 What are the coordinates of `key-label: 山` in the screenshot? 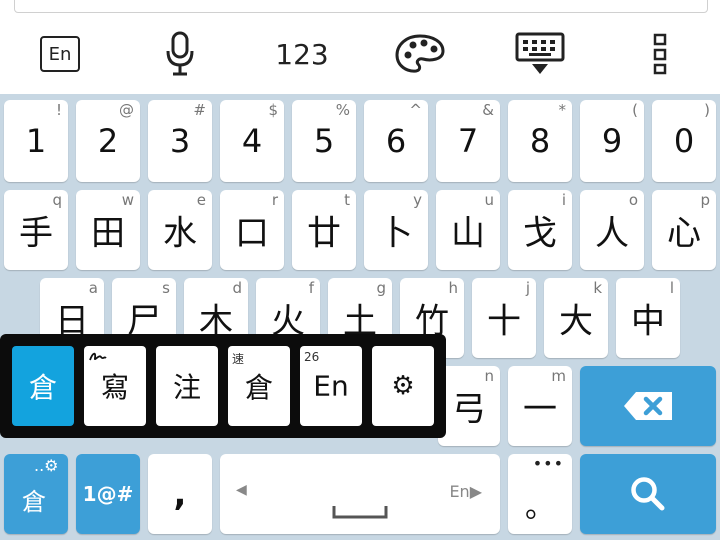 It's located at (468, 233).